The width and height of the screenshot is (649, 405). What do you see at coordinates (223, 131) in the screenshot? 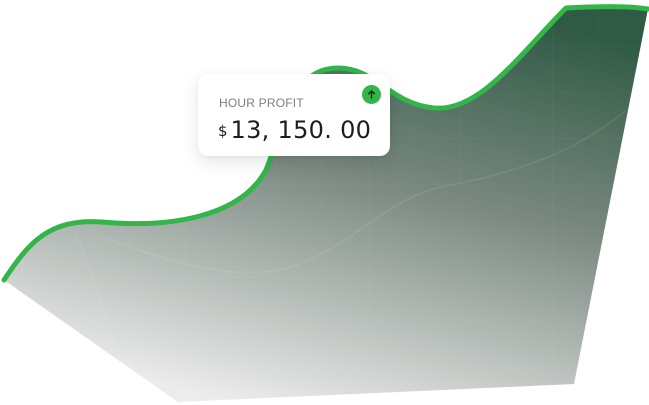
I see `currency-symbol: $` at bounding box center [223, 131].